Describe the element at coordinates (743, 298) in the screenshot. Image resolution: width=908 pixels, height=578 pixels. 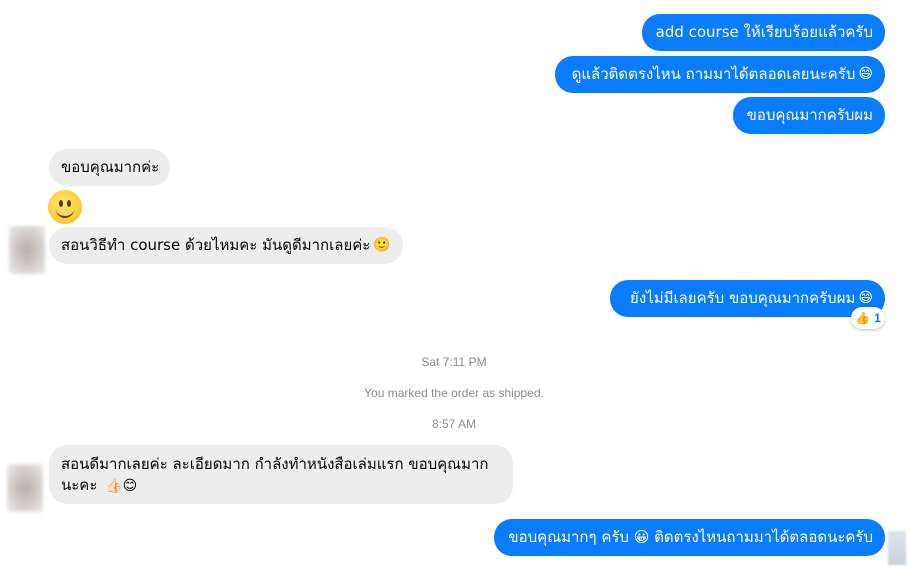
I see `message-text: ยังไม่มีเลยครับ ขอบคุณมากครับผม` at that location.